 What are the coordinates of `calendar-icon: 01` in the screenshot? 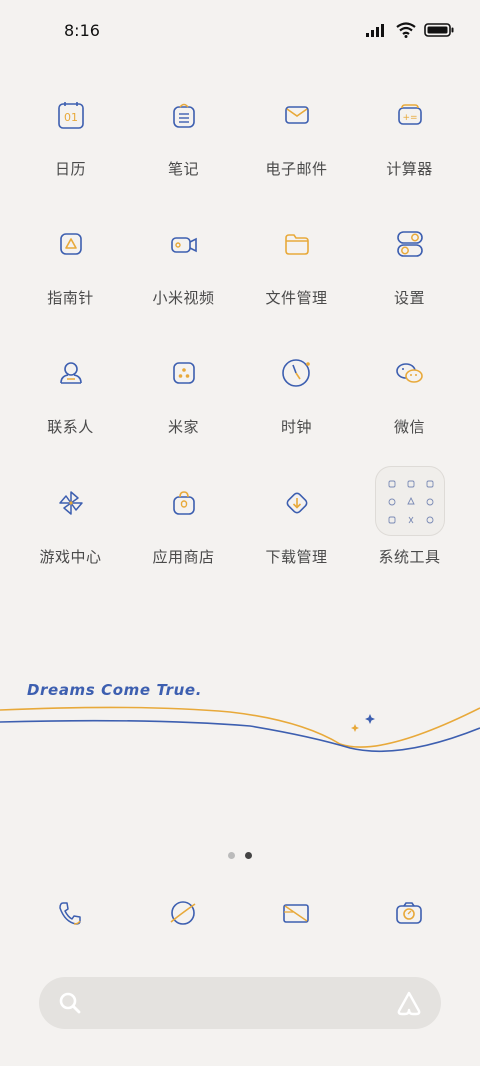 It's located at (71, 115).